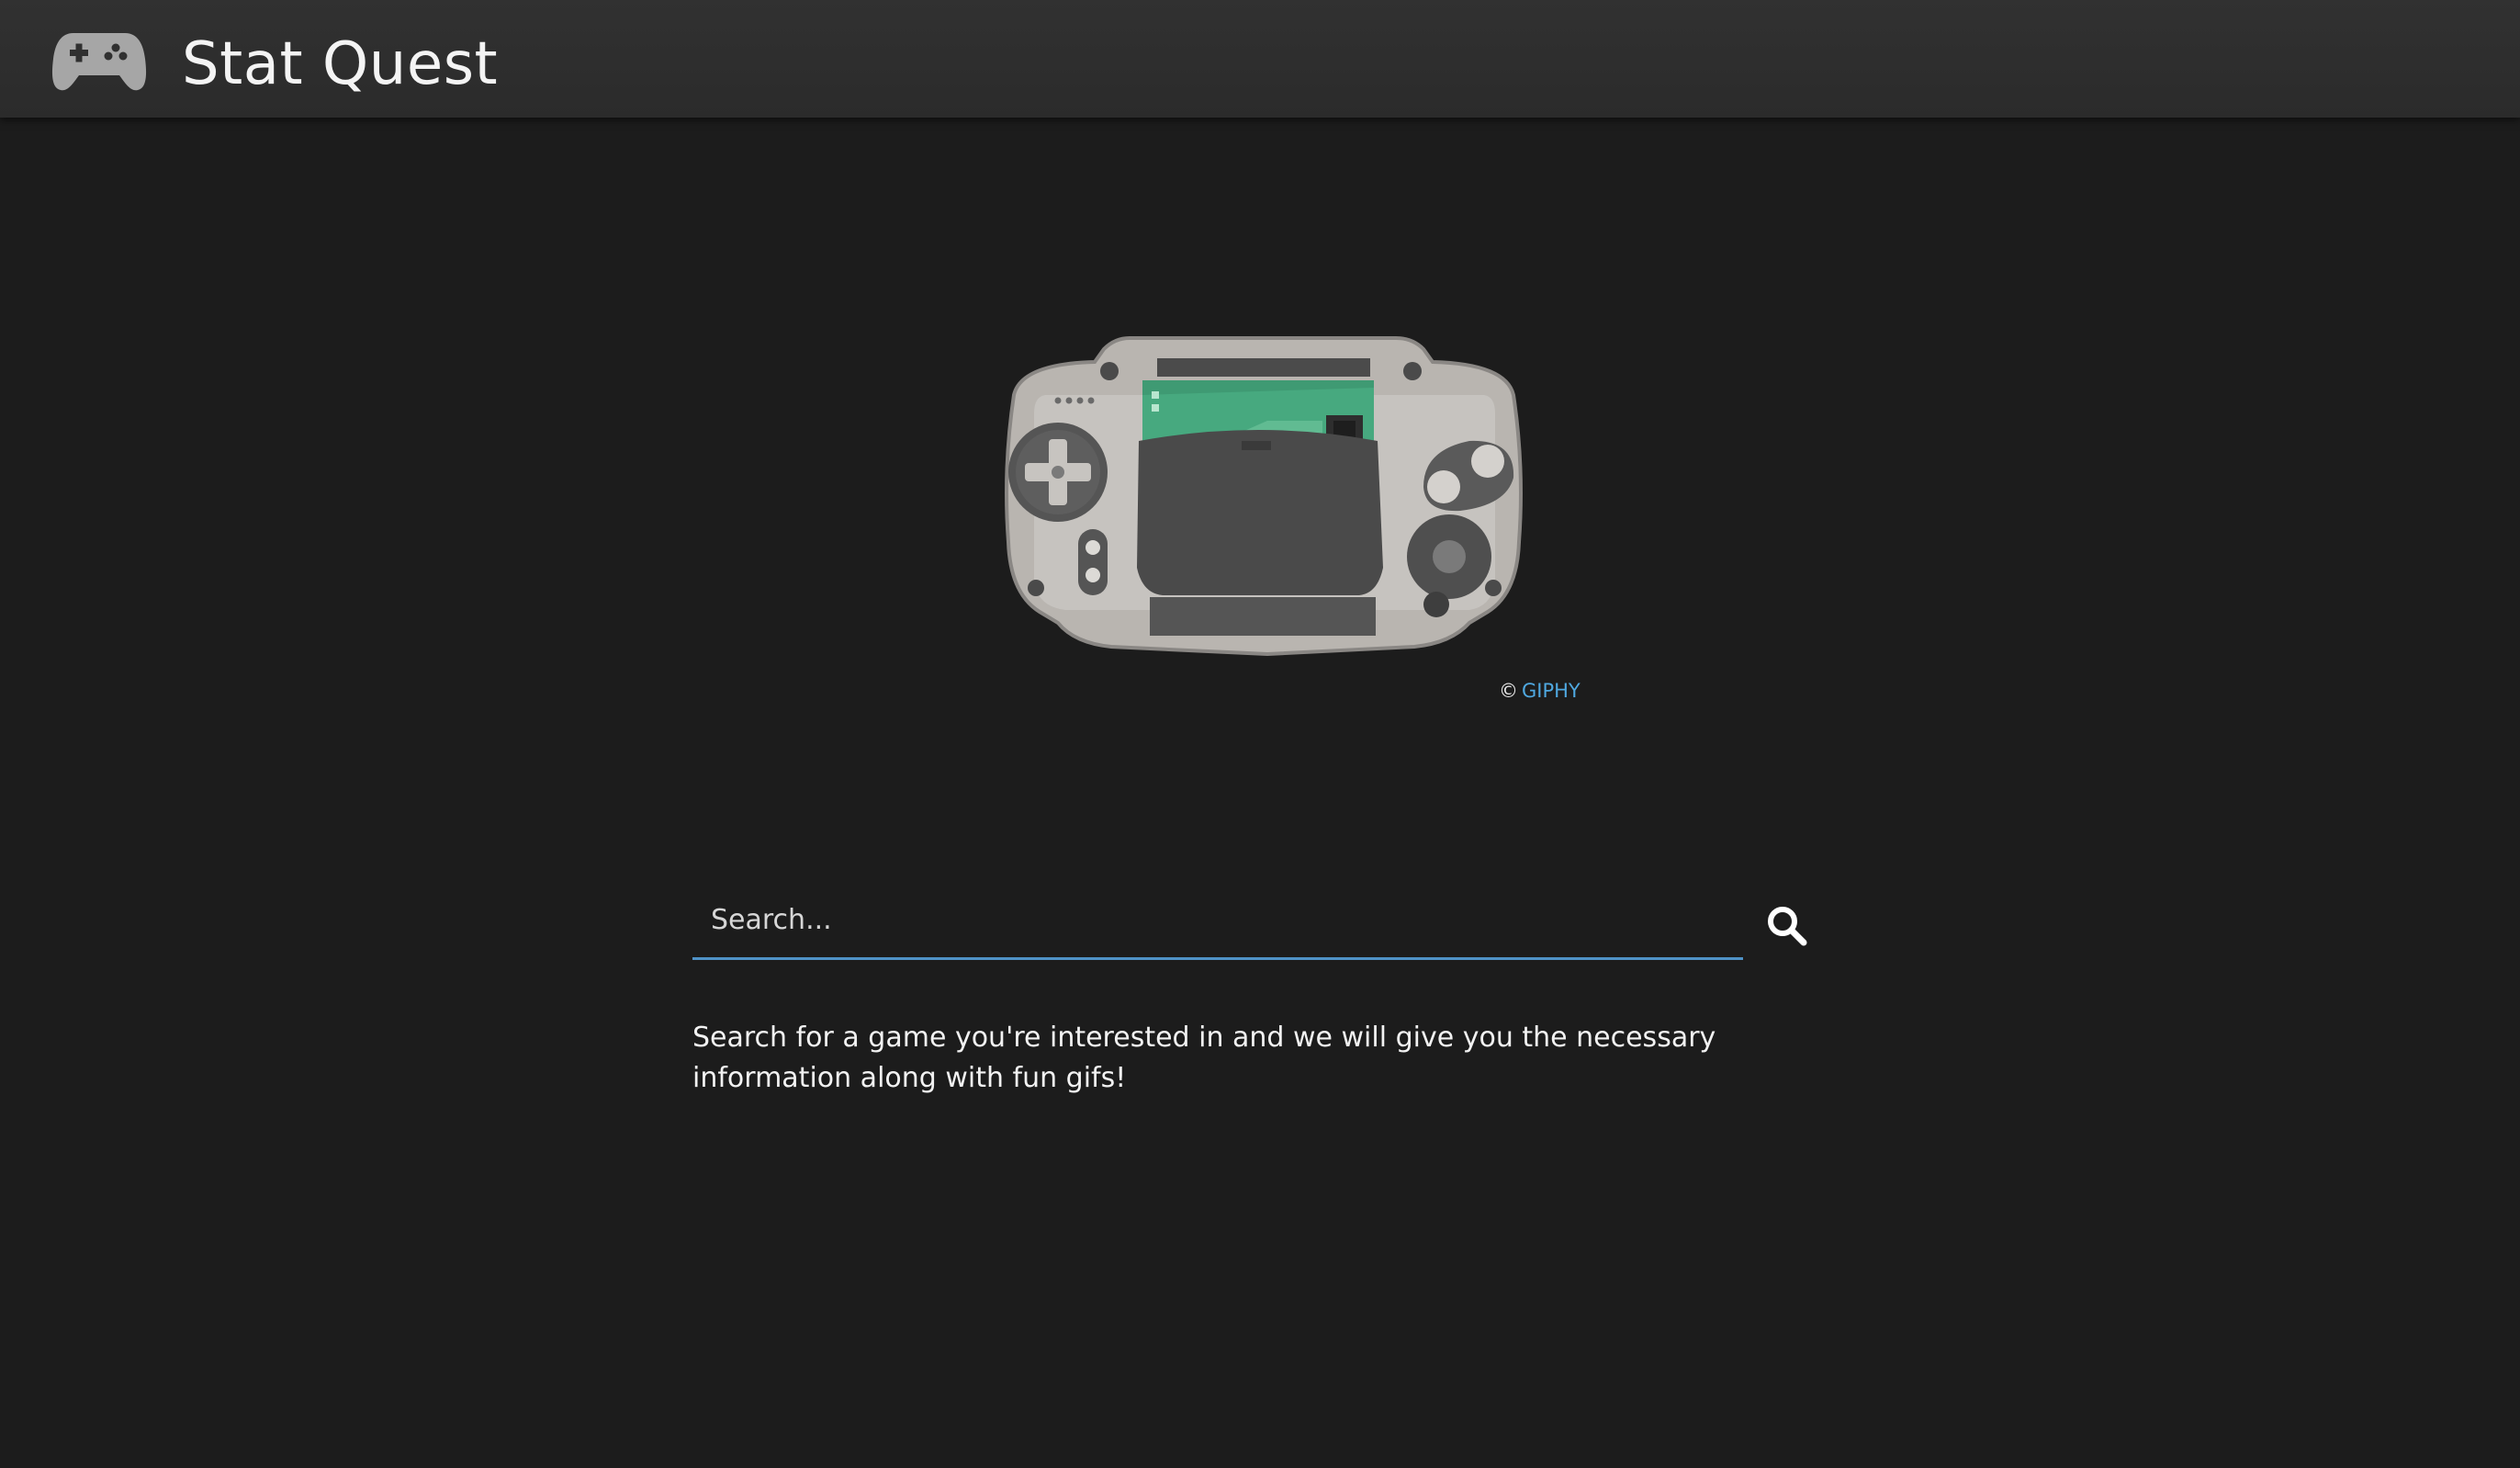  I want to click on search-field-container, so click(1217, 921).